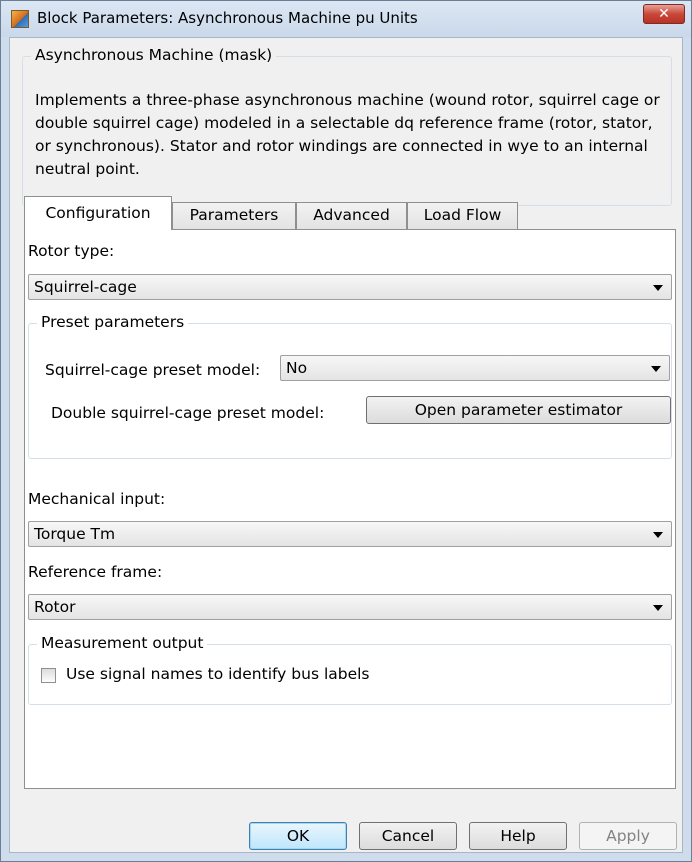  Describe the element at coordinates (408, 836) in the screenshot. I see `cancel-button: Cancel` at that location.